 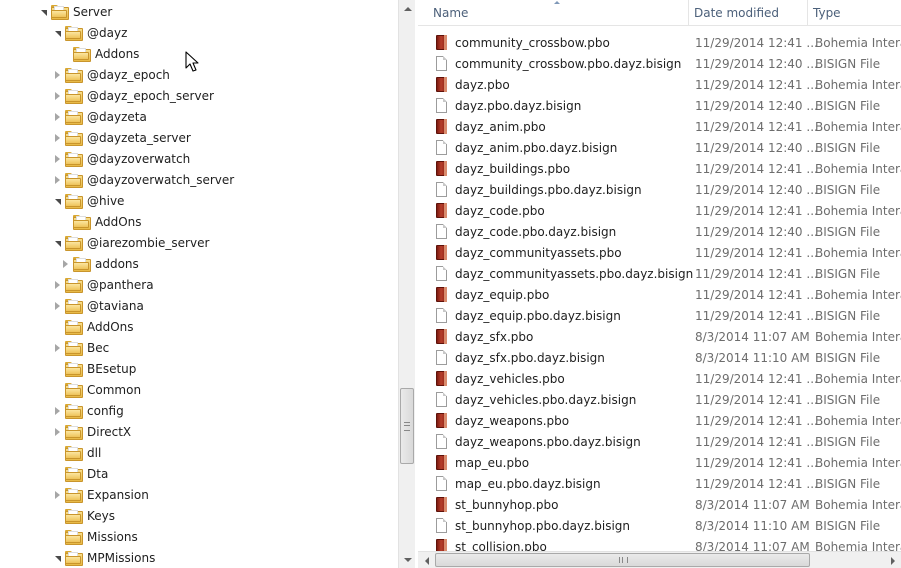 I want to click on list-horizontal-scrollbar, so click(x=659, y=559).